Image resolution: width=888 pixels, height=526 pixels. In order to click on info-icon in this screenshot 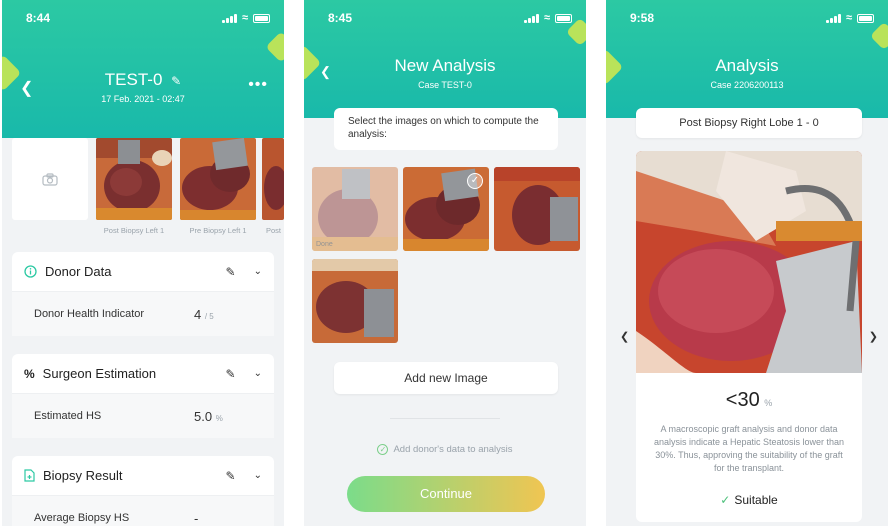, I will do `click(30, 271)`.